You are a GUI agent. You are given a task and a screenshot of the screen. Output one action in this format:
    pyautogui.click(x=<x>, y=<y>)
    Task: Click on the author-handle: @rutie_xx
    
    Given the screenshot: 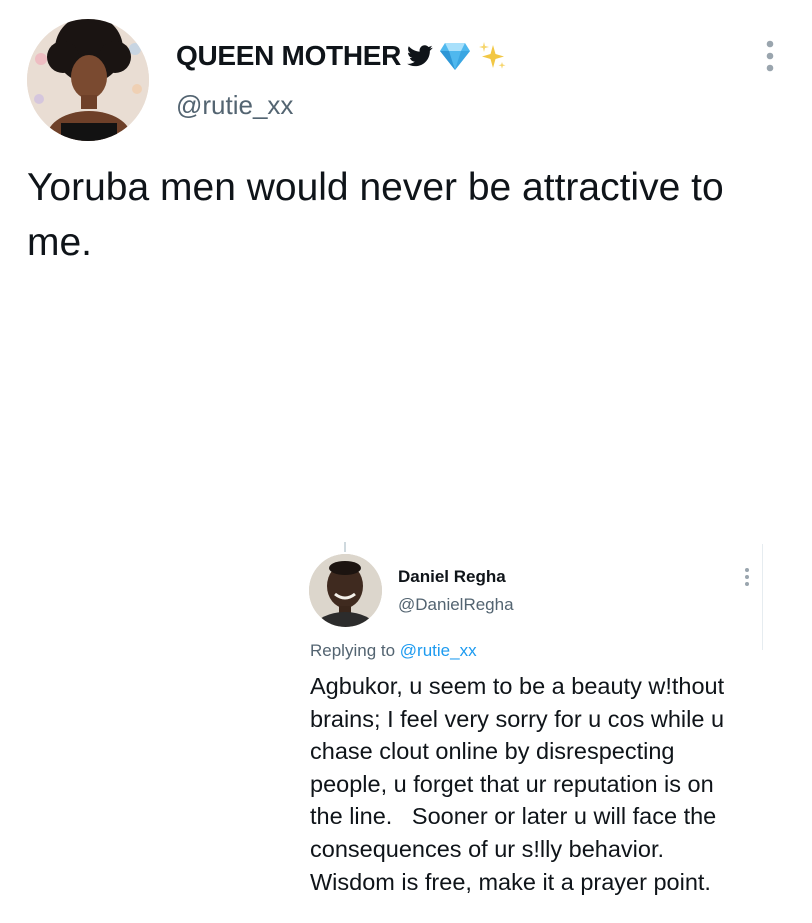 What is the action you would take?
    pyautogui.click(x=234, y=105)
    